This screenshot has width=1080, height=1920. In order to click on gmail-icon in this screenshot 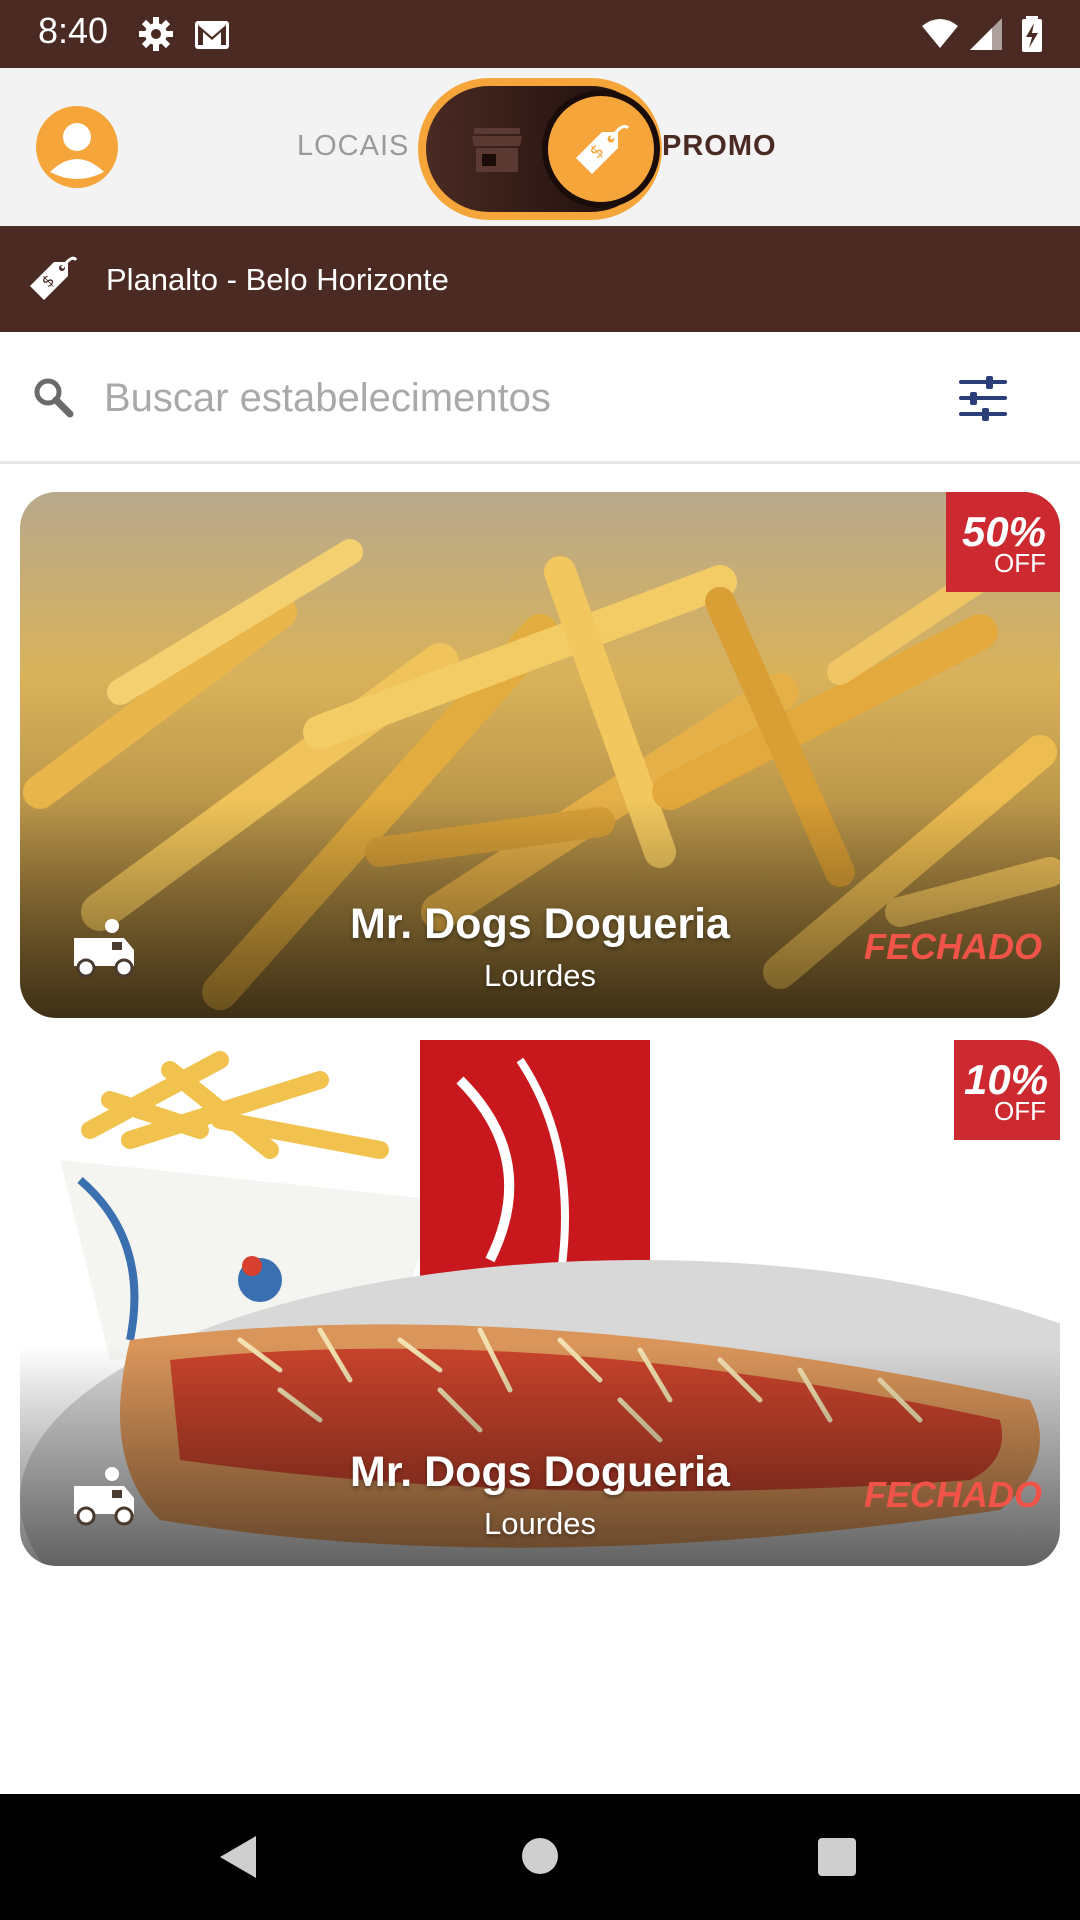, I will do `click(212, 35)`.